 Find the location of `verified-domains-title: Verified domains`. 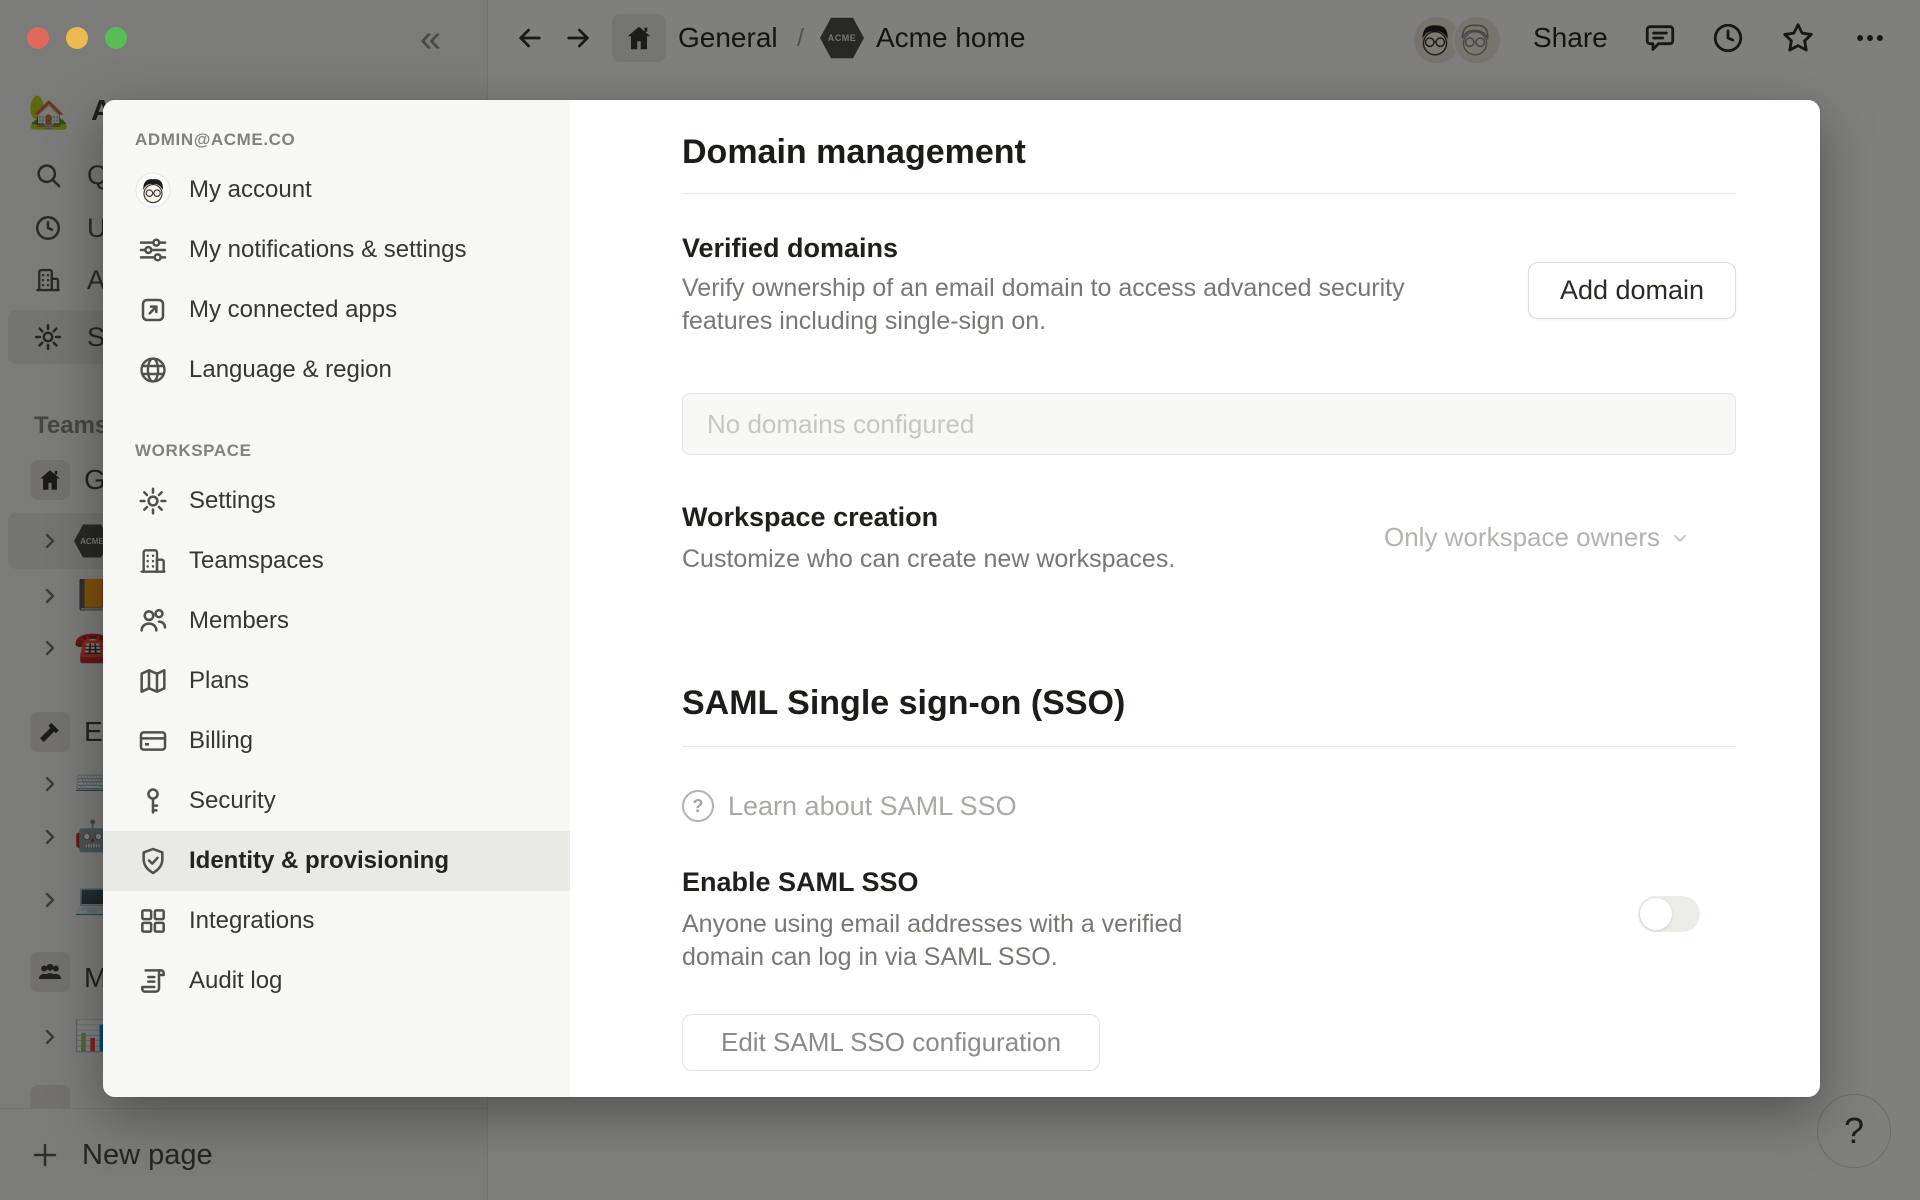

verified-domains-title: Verified domains is located at coordinates (790, 248).